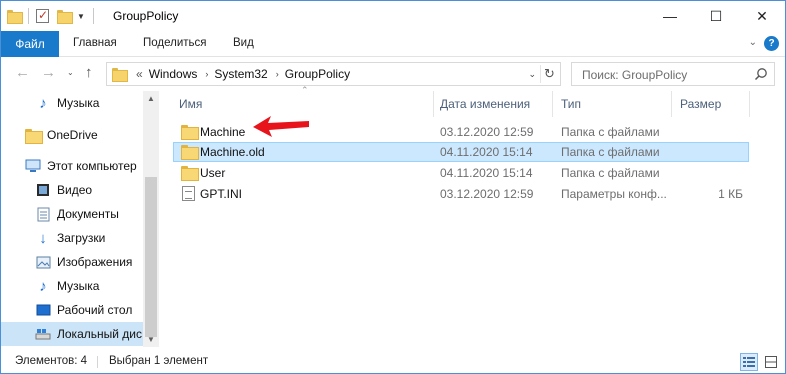 The width and height of the screenshot is (786, 374). Describe the element at coordinates (43, 103) in the screenshot. I see `music-icon: ♪` at that location.